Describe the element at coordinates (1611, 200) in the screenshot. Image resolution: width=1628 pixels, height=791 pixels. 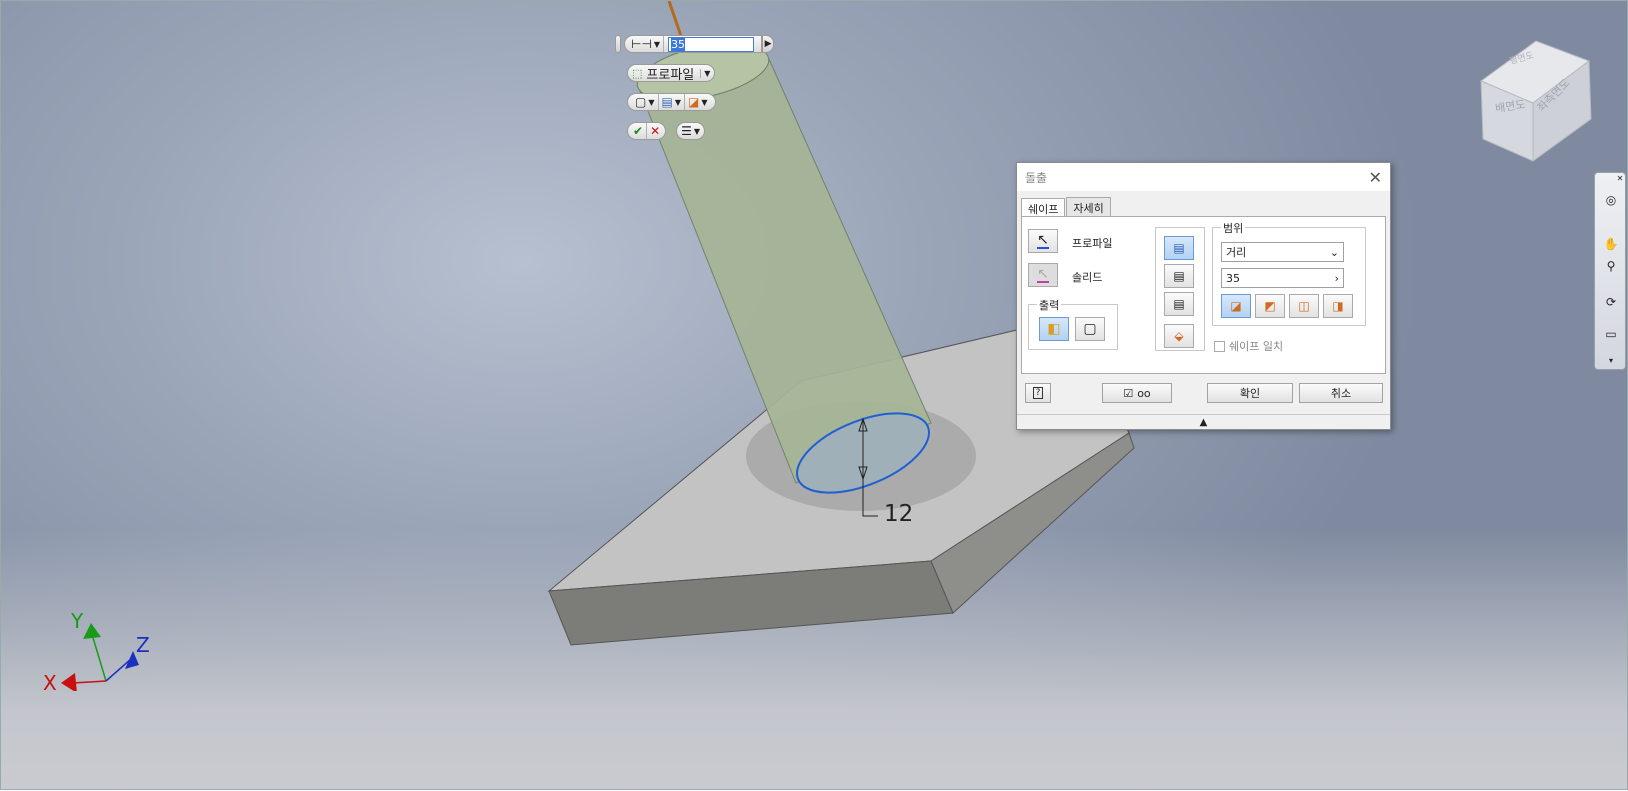
I see `steering-wheel-icon: ◎` at that location.